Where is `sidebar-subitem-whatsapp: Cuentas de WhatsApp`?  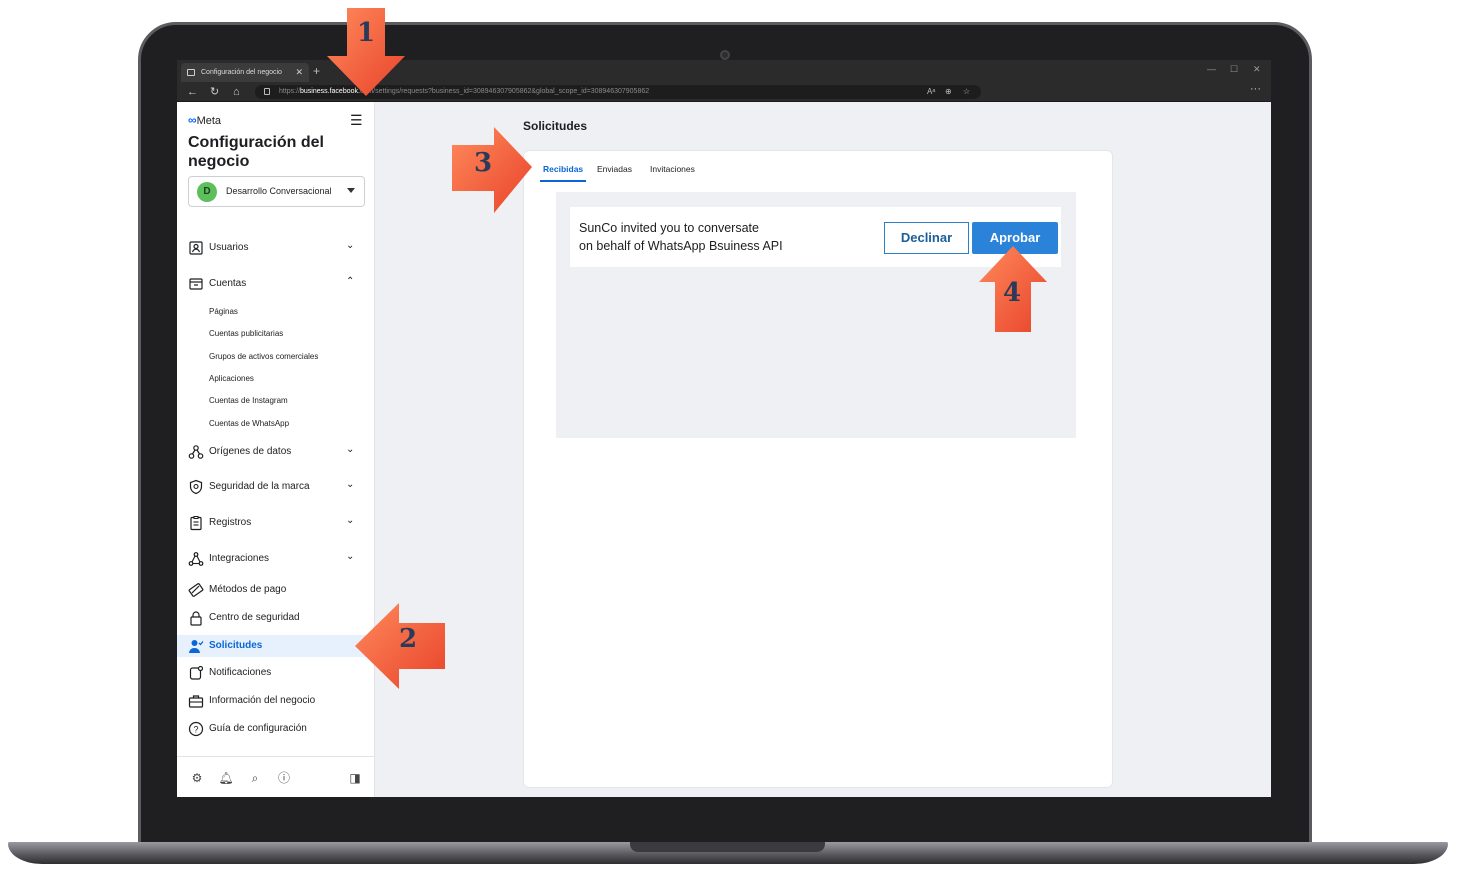
sidebar-subitem-whatsapp: Cuentas de WhatsApp is located at coordinates (249, 423).